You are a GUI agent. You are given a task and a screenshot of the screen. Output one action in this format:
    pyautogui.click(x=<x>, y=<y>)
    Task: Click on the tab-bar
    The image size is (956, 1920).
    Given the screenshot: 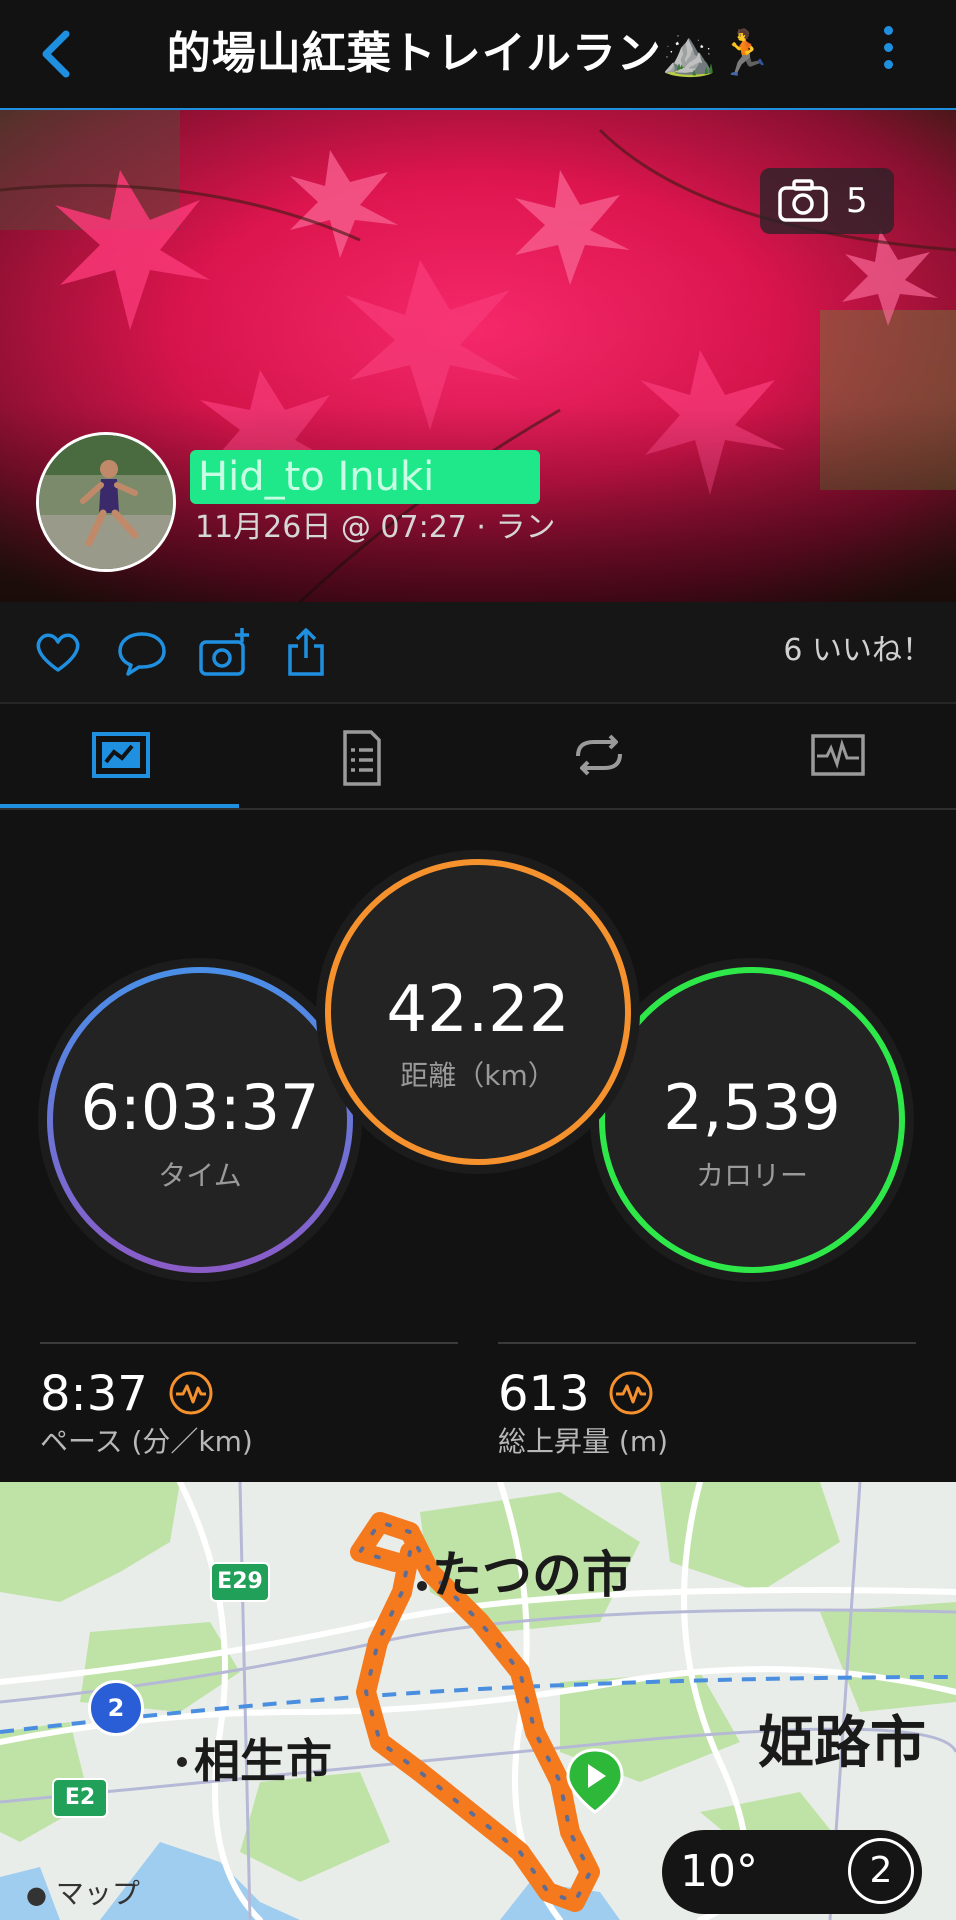 What is the action you would take?
    pyautogui.click(x=478, y=756)
    